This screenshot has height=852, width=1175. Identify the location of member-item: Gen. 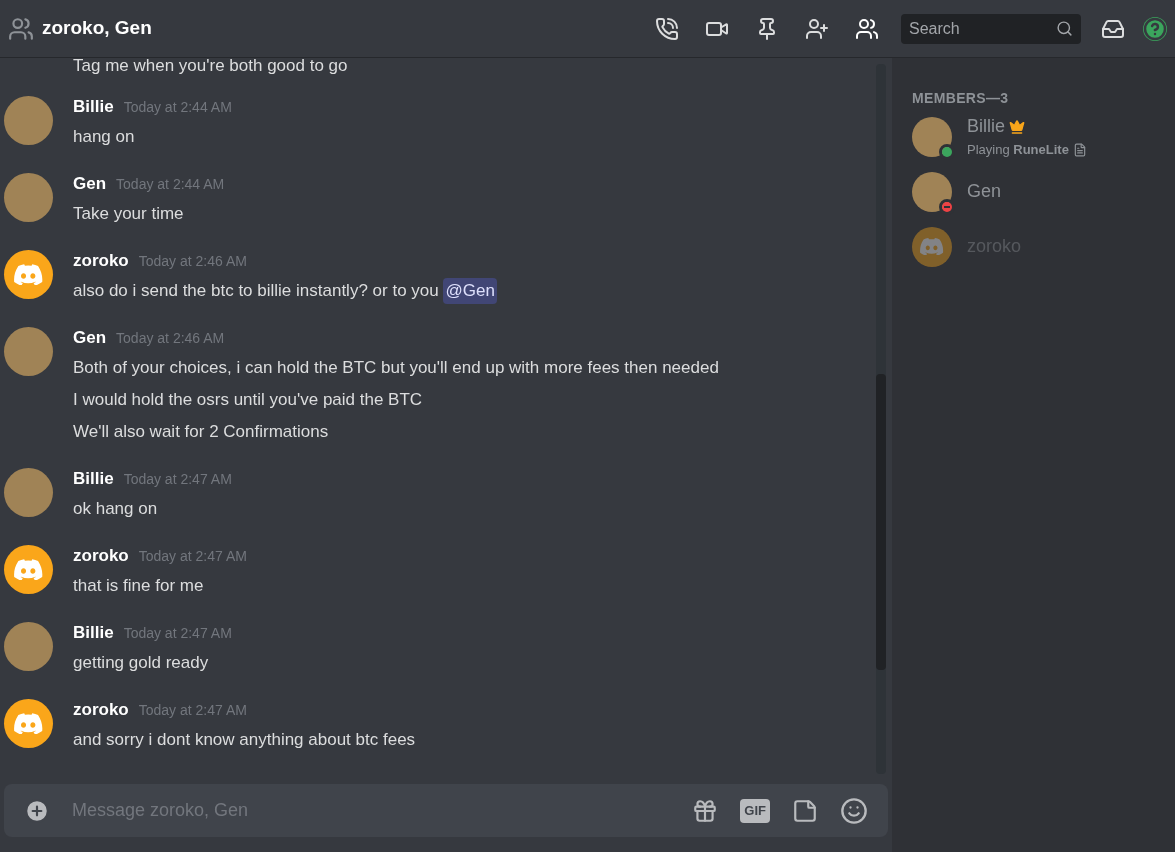
(1033, 191).